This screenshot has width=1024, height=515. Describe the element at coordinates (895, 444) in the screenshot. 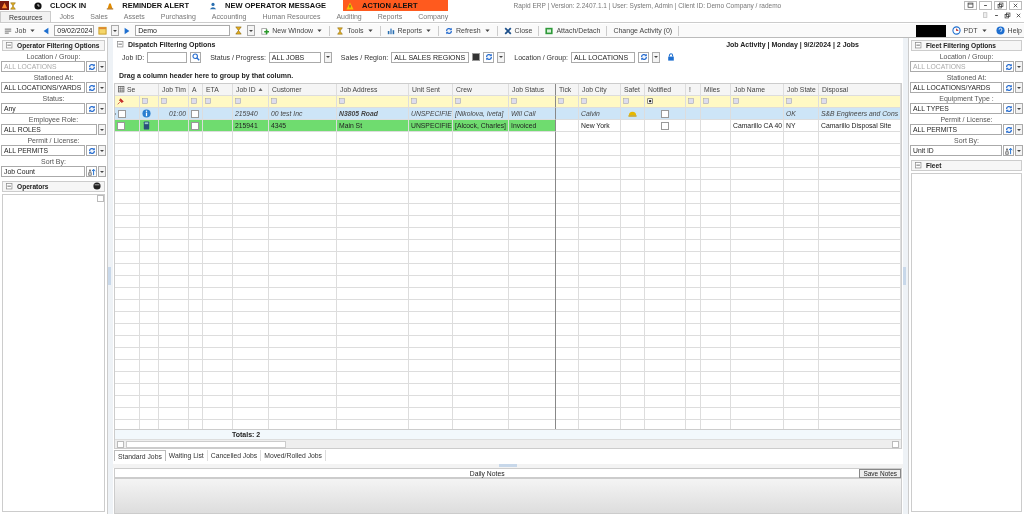

I see `scroll-right-button` at that location.